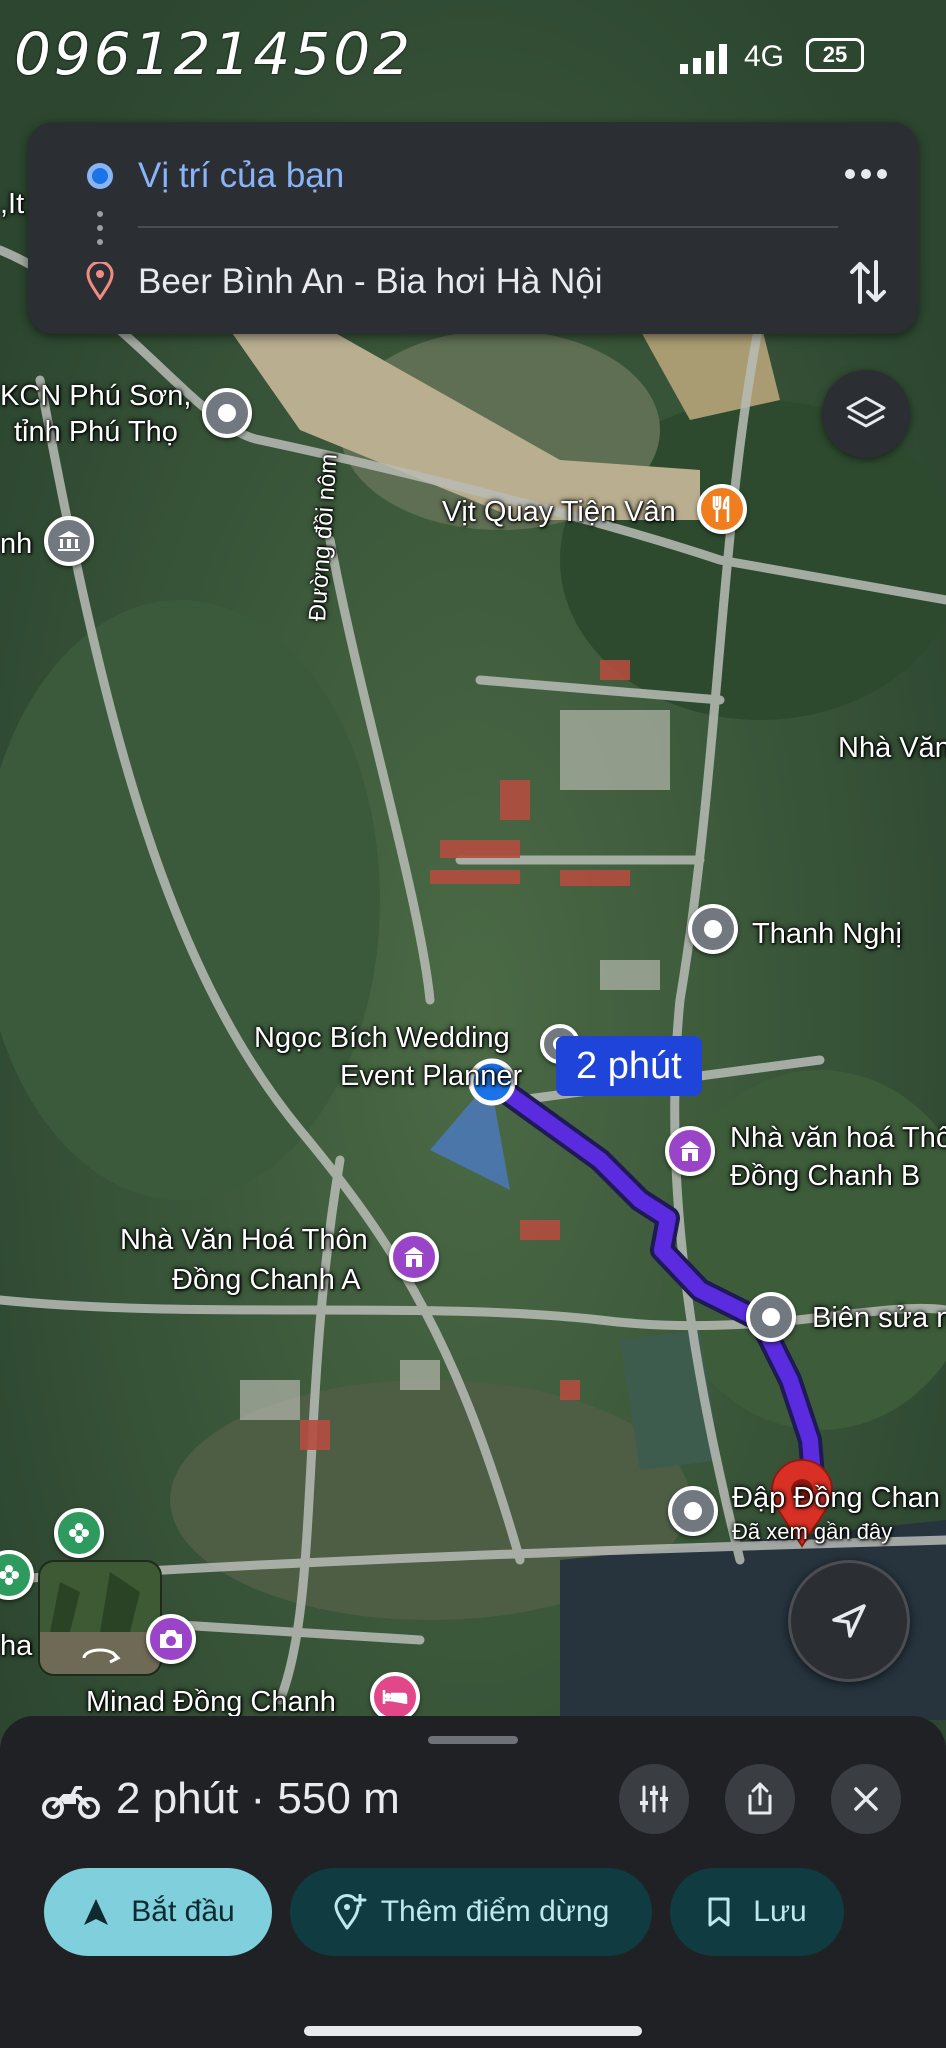 Image resolution: width=946 pixels, height=2048 pixels. What do you see at coordinates (431, 1076) in the screenshot?
I see `map-label: Event Planner` at bounding box center [431, 1076].